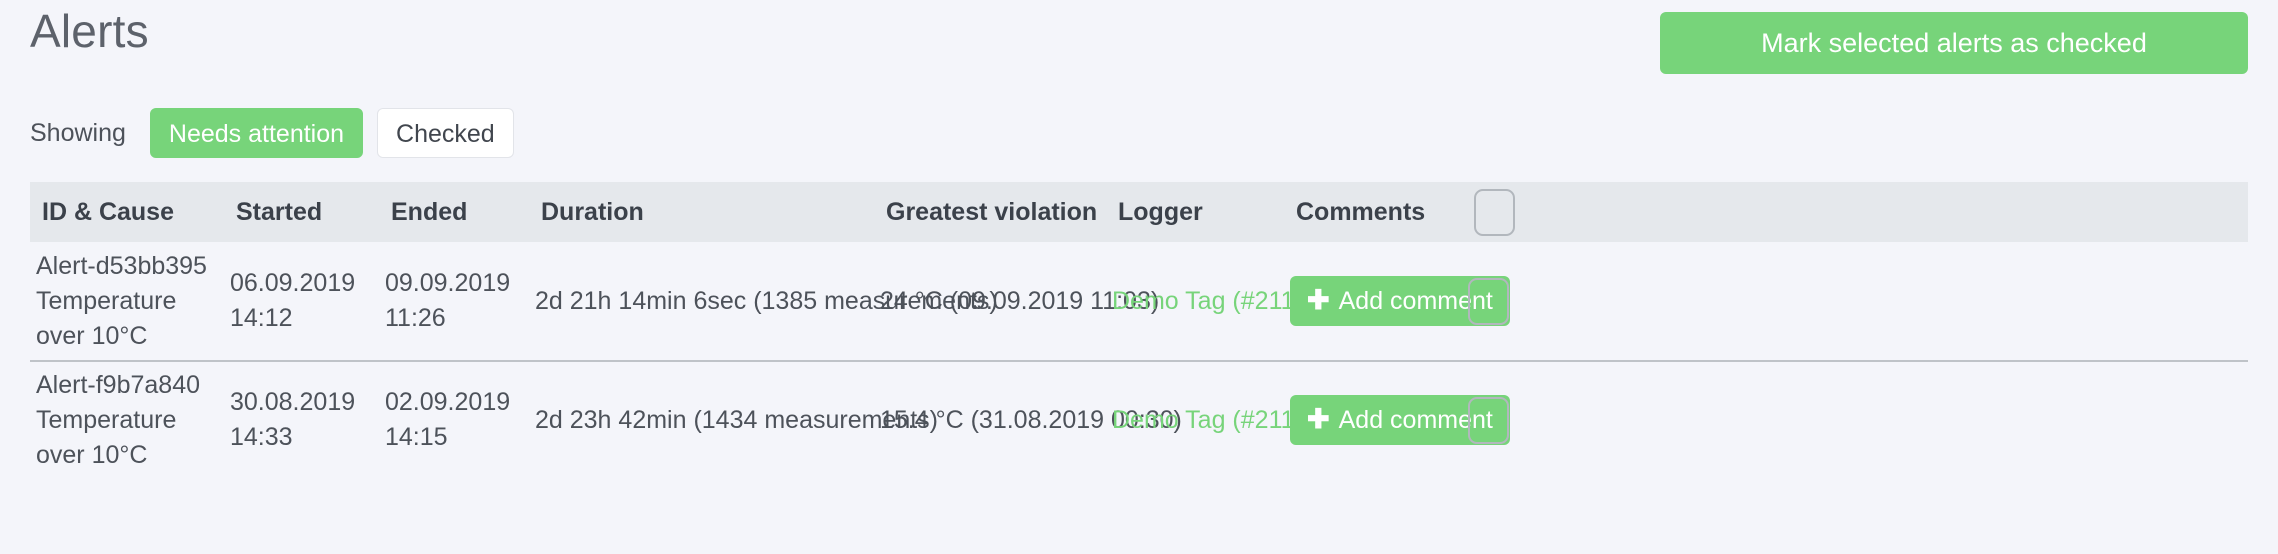 The image size is (2278, 554). What do you see at coordinates (1020, 300) in the screenshot?
I see `cell-greatest-violation: 24 °C (09.09.2019 11:03)` at bounding box center [1020, 300].